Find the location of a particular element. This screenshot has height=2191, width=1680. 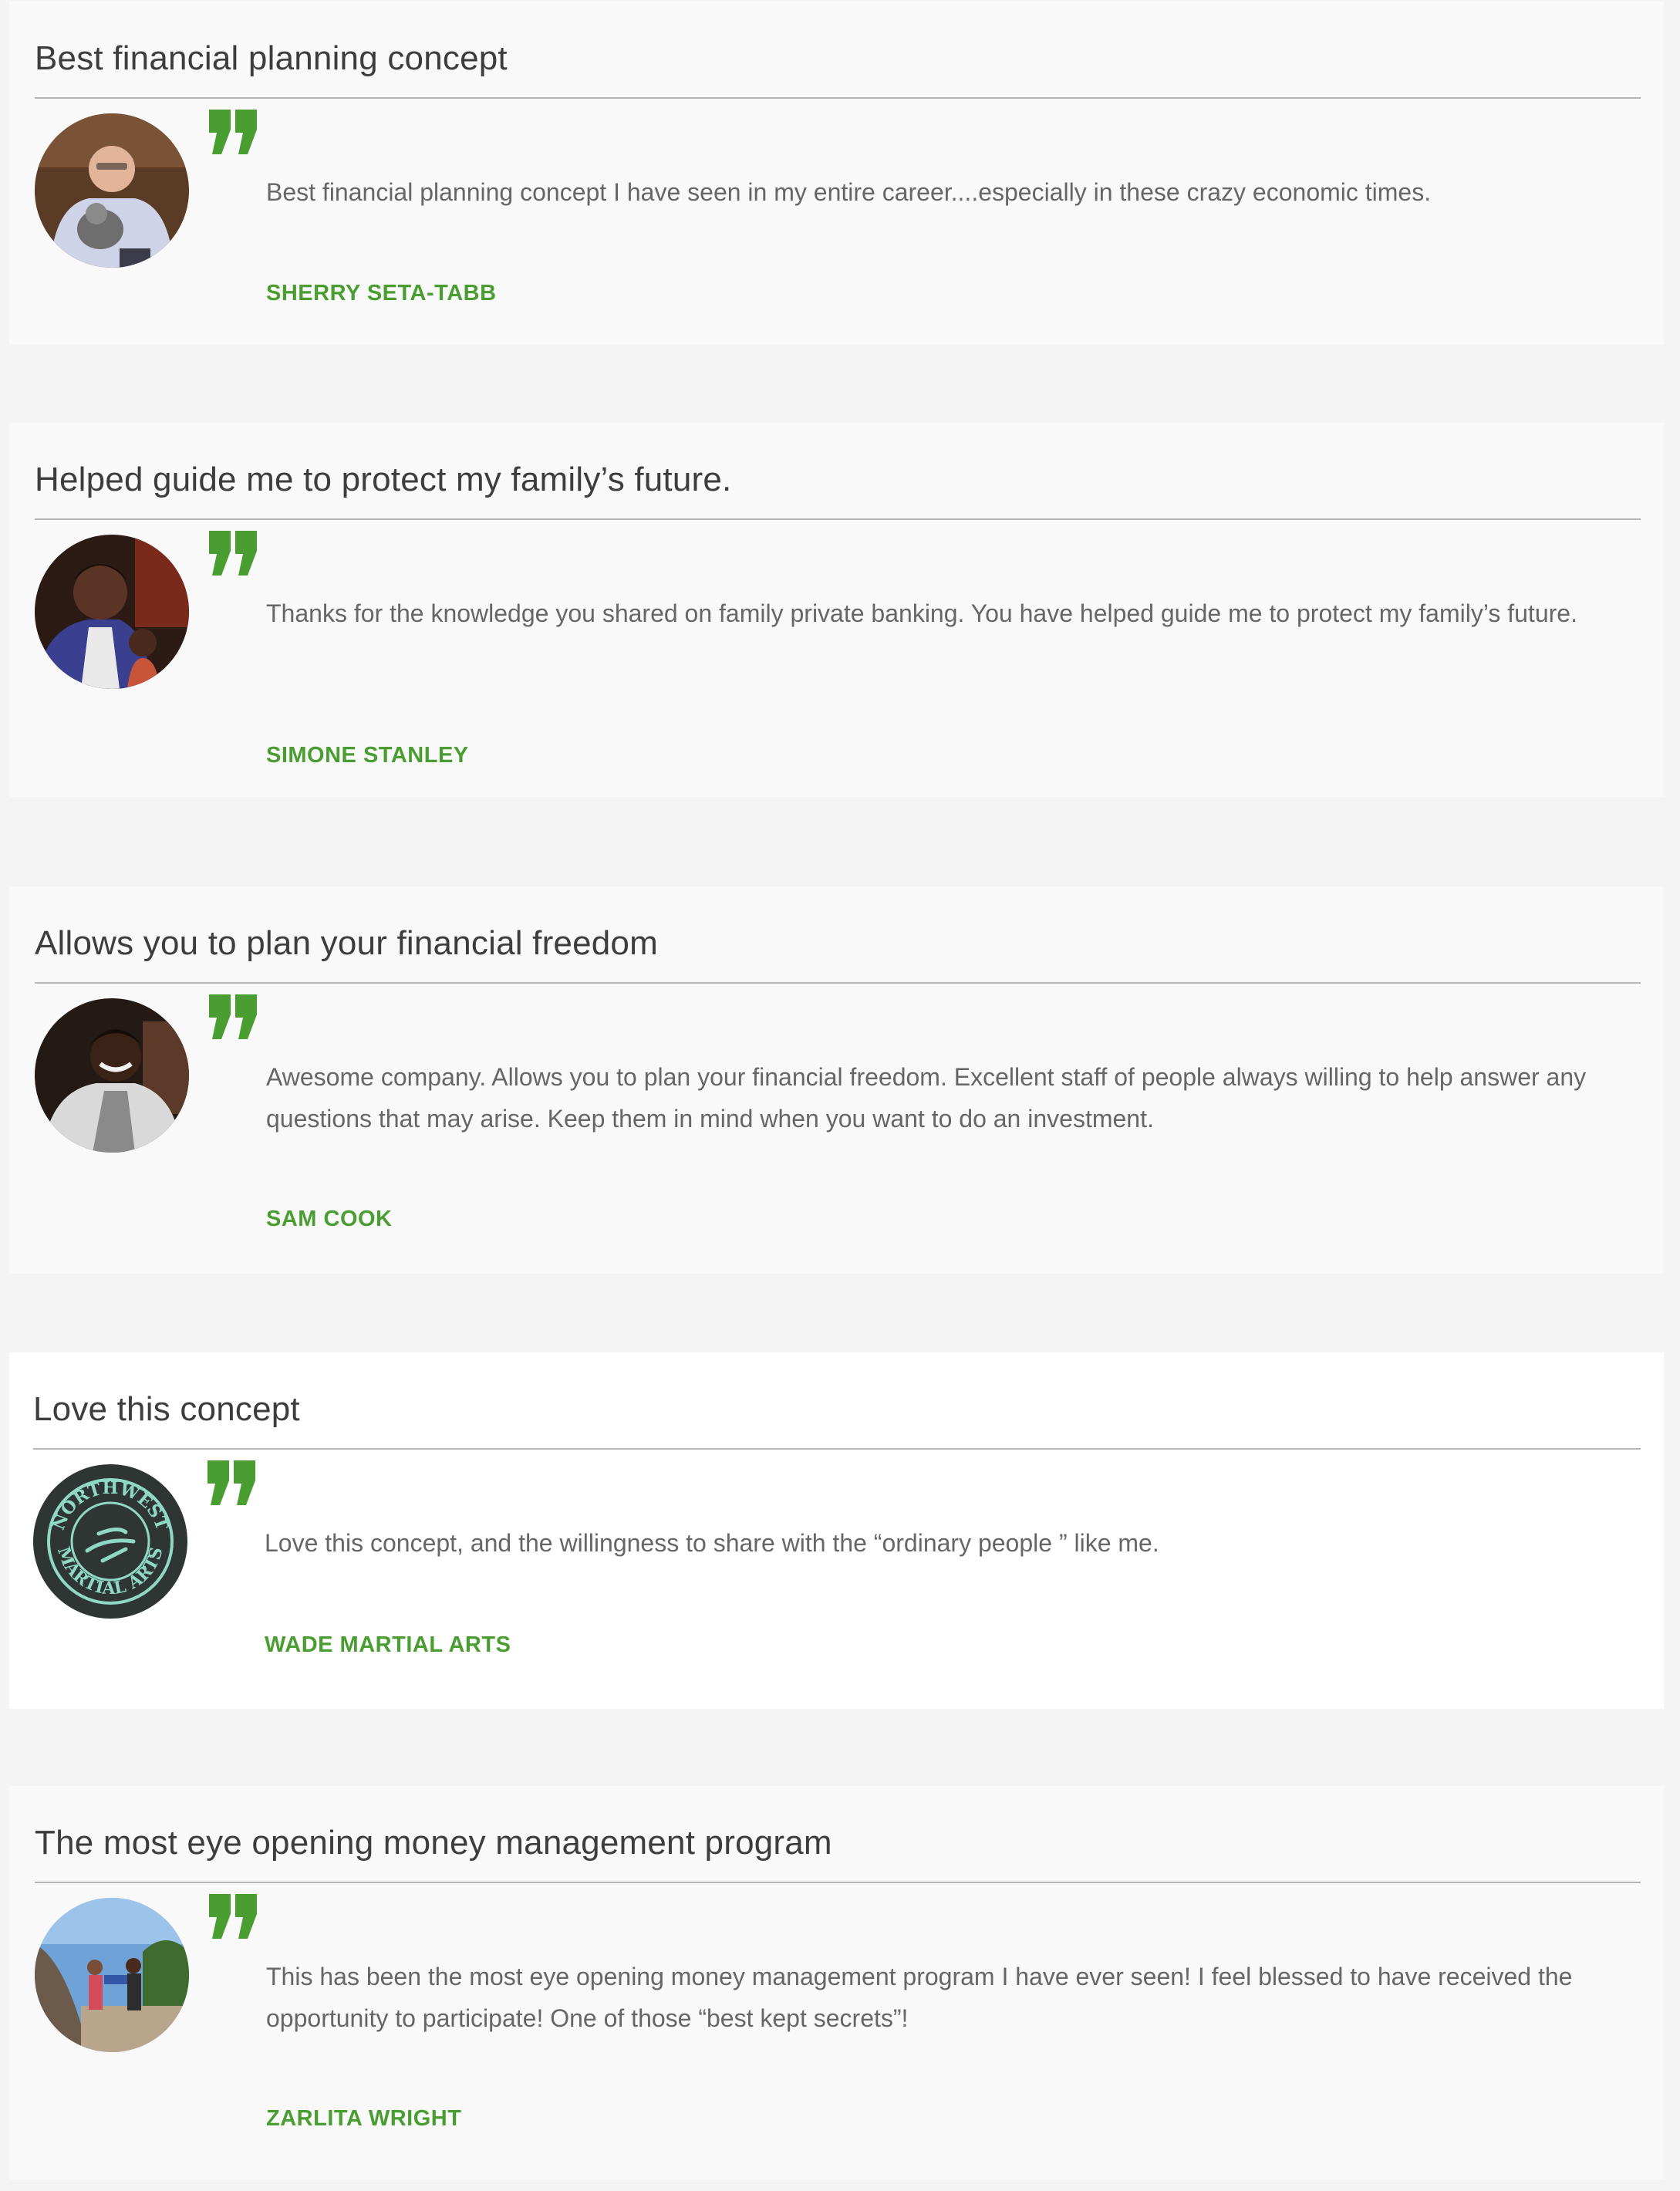

outdoor-hikers-photo-icon is located at coordinates (112, 1975).